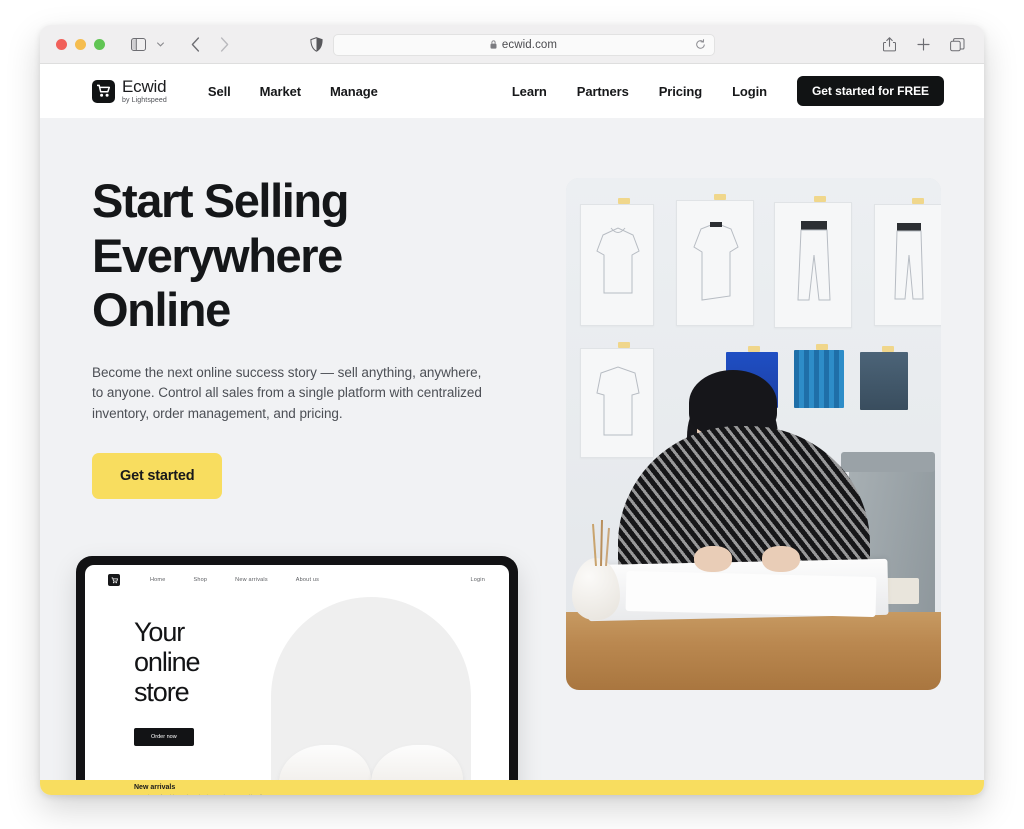 This screenshot has width=1024, height=829. I want to click on brand-text: Ecwid by Lightspeed, so click(144, 91).